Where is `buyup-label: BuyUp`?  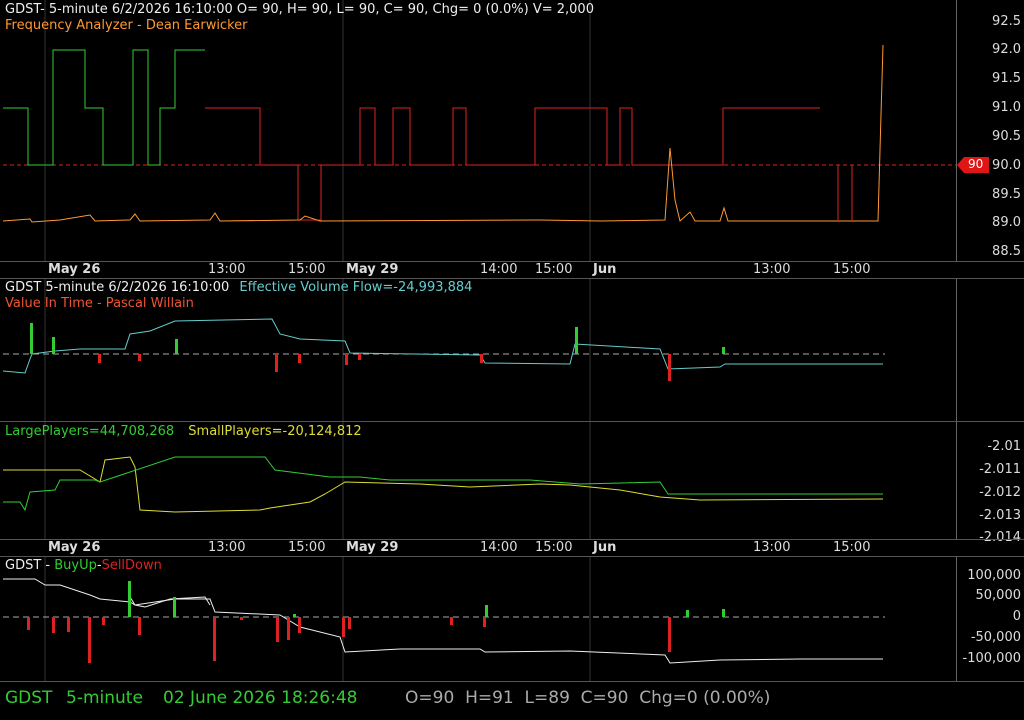
buyup-label: BuyUp is located at coordinates (75, 565).